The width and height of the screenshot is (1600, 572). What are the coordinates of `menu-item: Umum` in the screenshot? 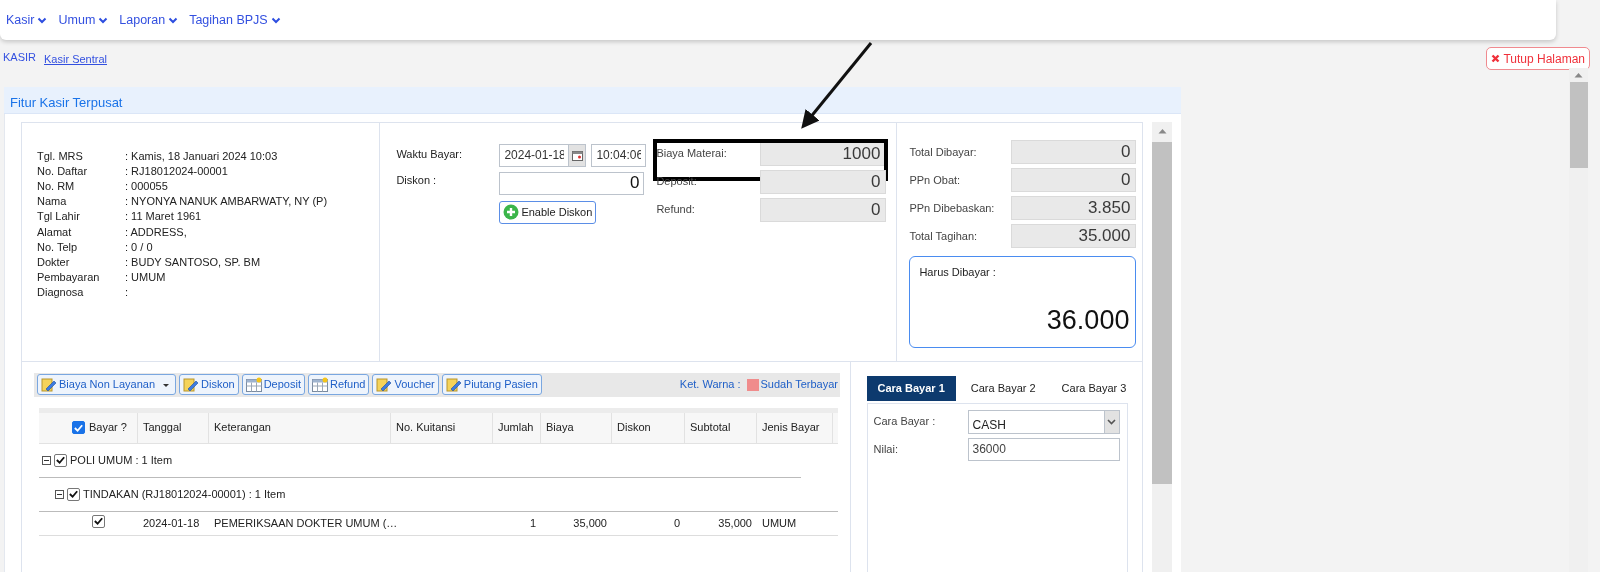 It's located at (83, 20).